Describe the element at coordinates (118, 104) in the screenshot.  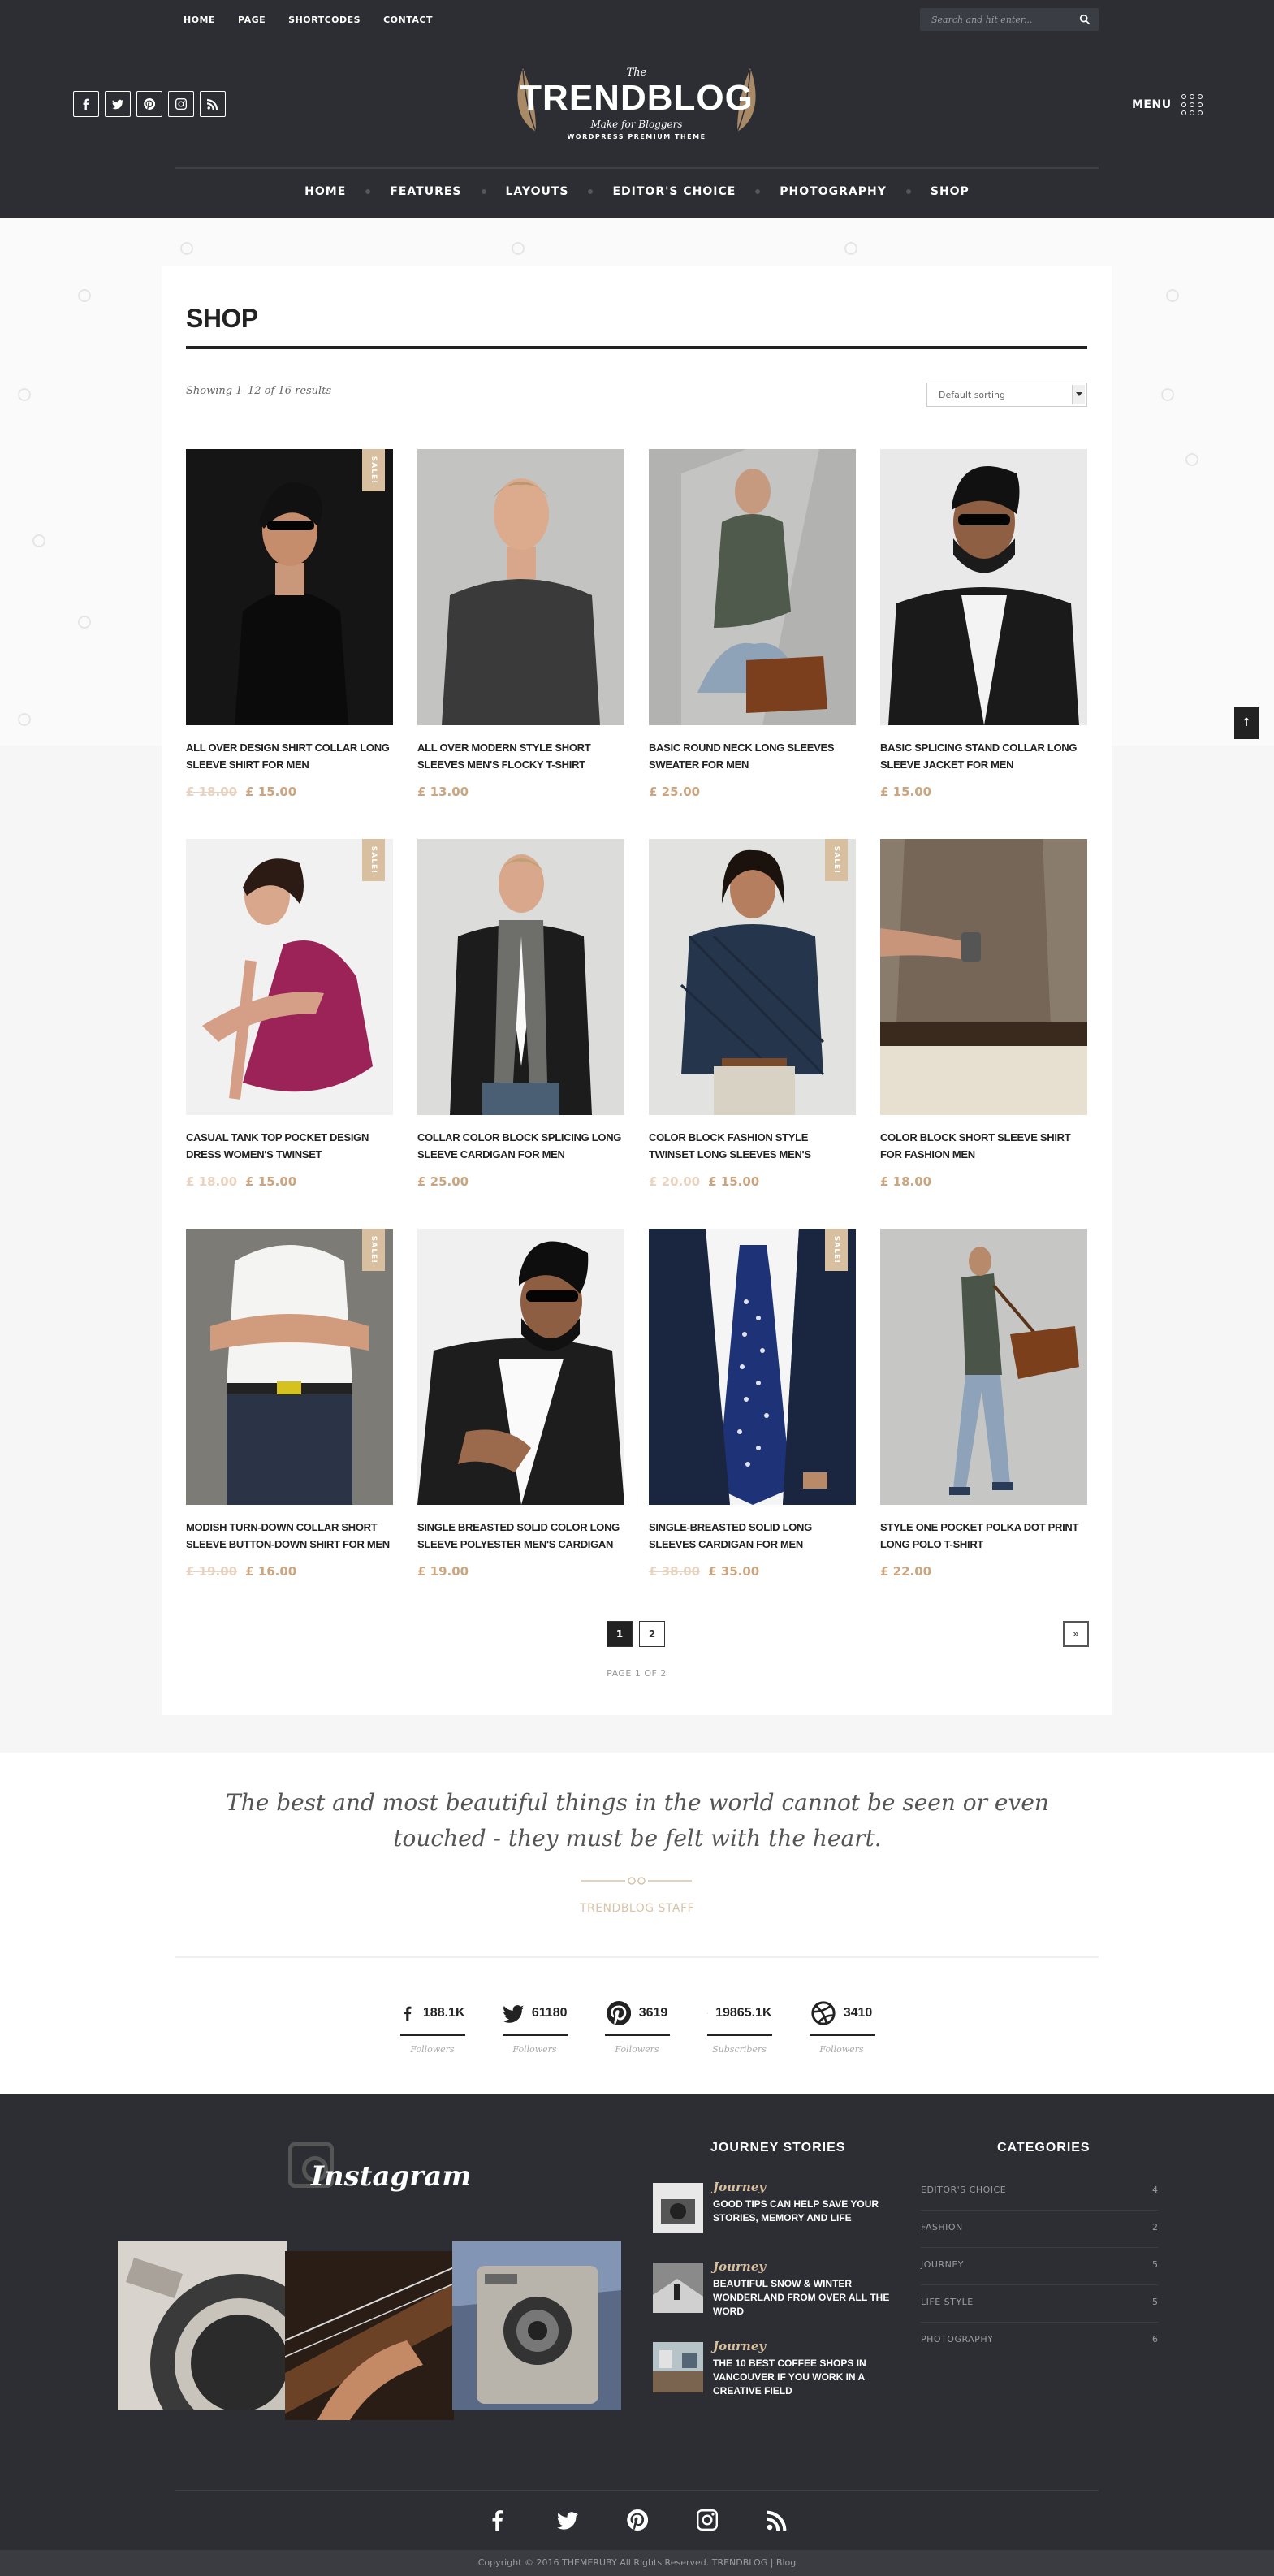
I see `twitter-link` at that location.